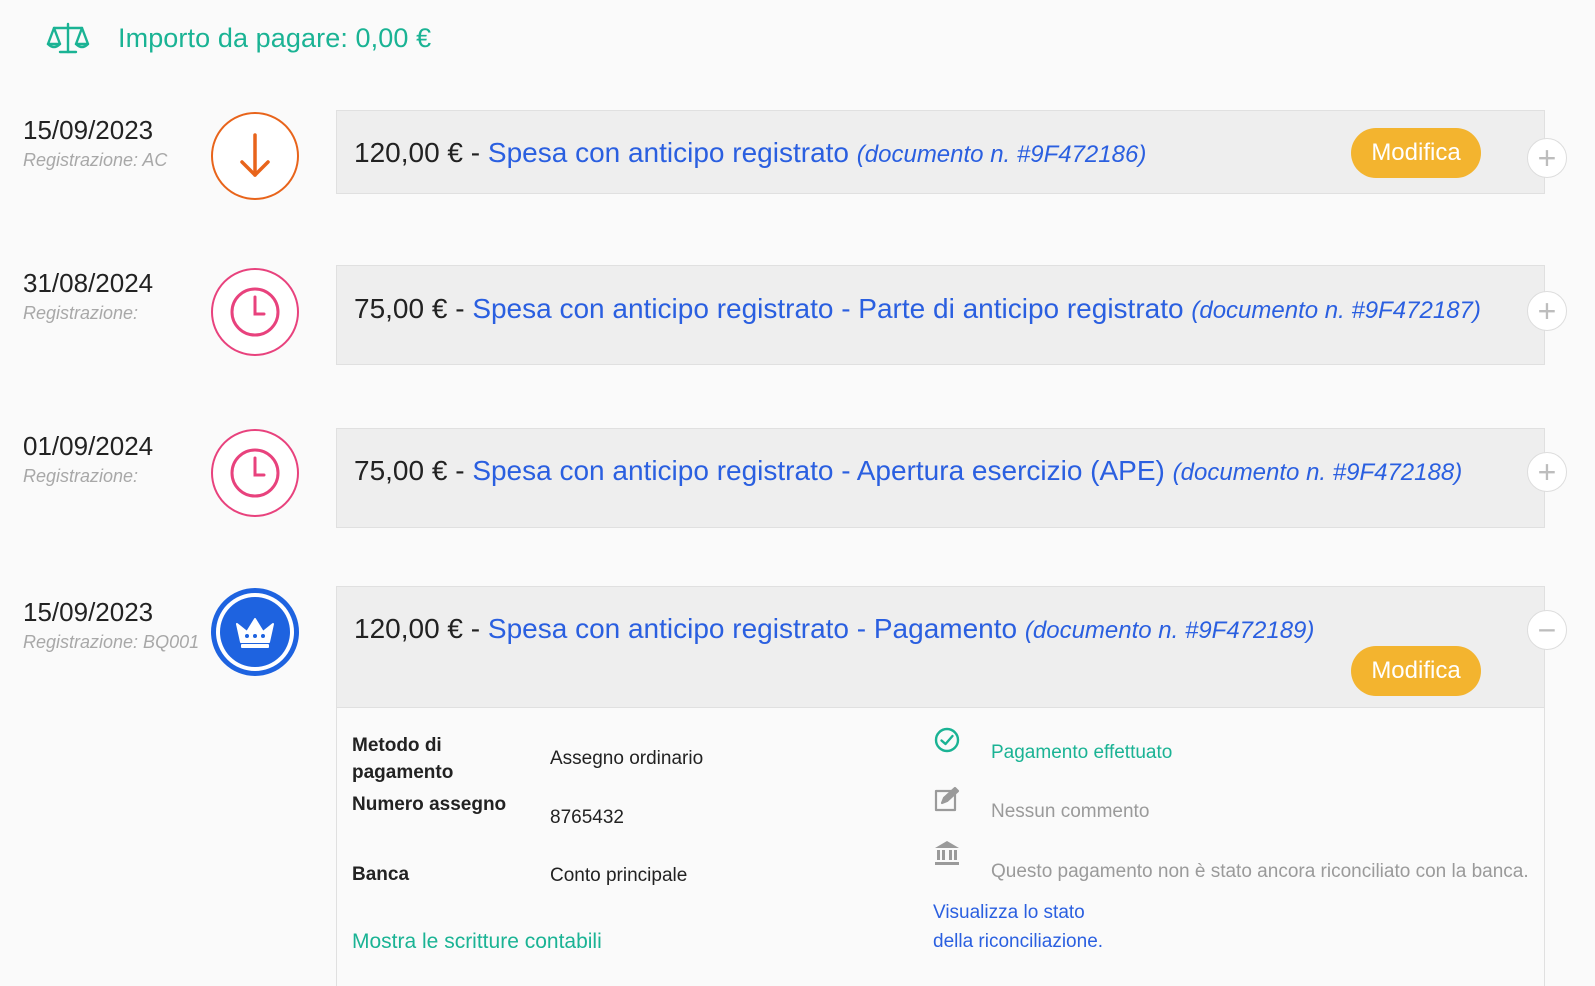 Image resolution: width=1595 pixels, height=986 pixels. I want to click on bank-icon, so click(947, 853).